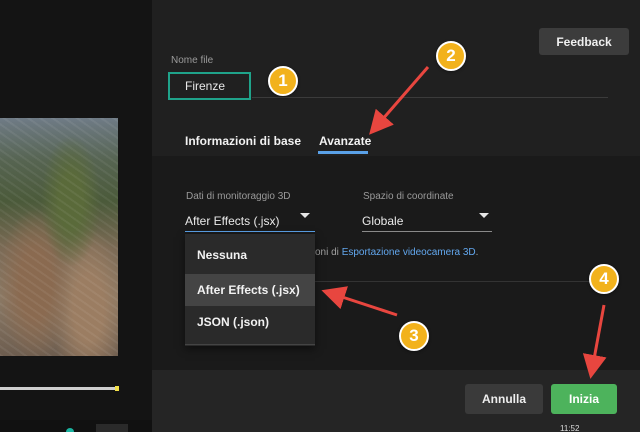 This screenshot has height=432, width=640. I want to click on timeline-bar, so click(59, 388).